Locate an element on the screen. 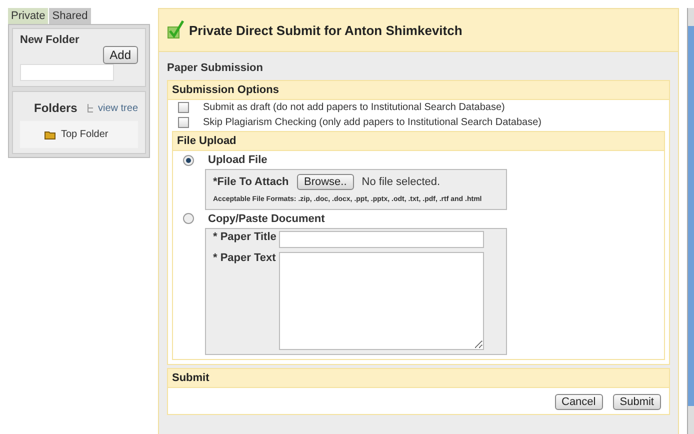 The width and height of the screenshot is (694, 434). radio-label: Copy/Paste Document is located at coordinates (266, 218).